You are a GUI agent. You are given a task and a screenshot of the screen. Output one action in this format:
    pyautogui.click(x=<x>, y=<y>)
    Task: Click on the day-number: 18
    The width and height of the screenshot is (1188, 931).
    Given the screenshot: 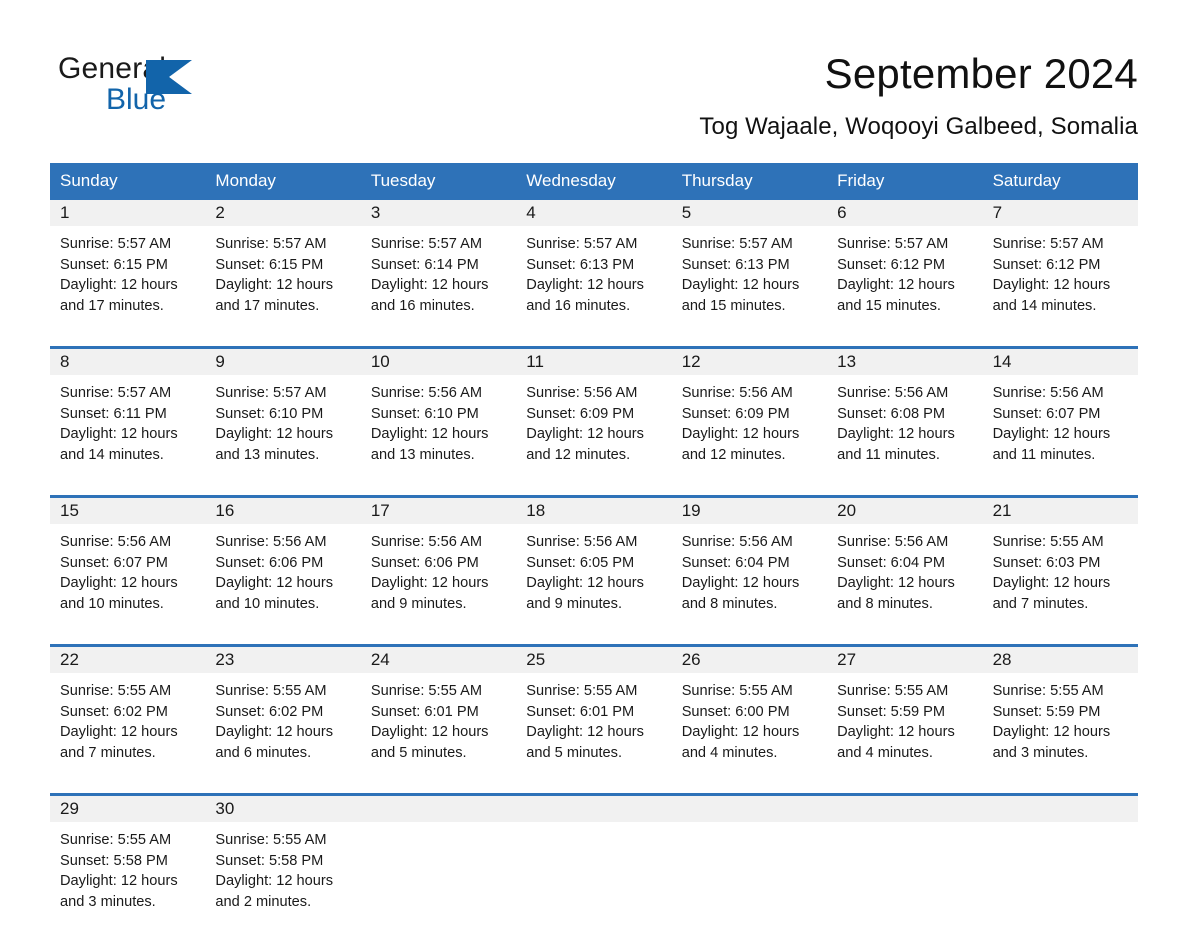 What is the action you would take?
    pyautogui.click(x=594, y=511)
    